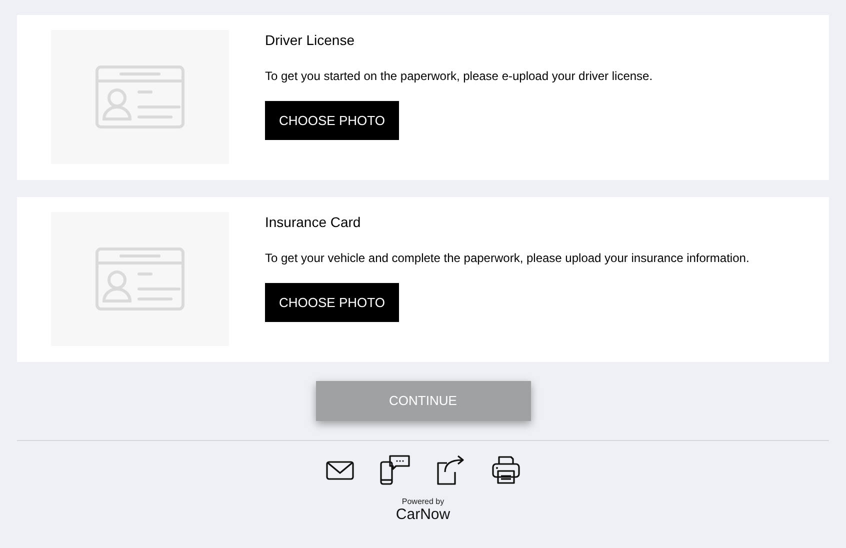 The height and width of the screenshot is (548, 846). I want to click on printer-icon, so click(506, 470).